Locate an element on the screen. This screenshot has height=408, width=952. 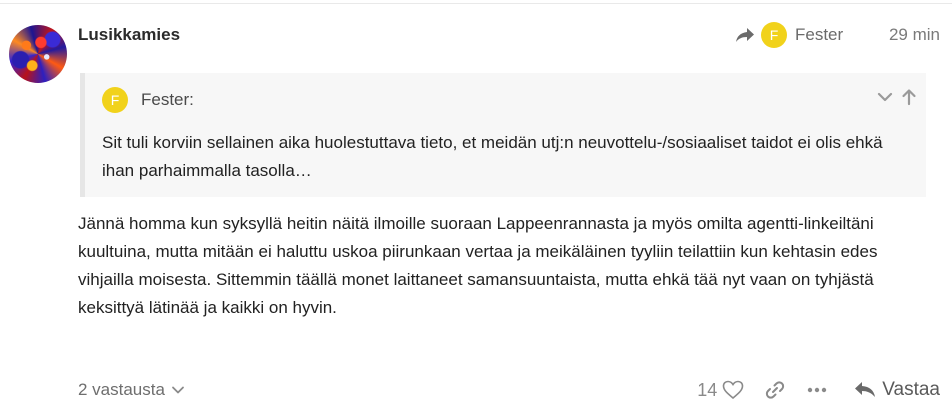
user-avatar is located at coordinates (38, 54).